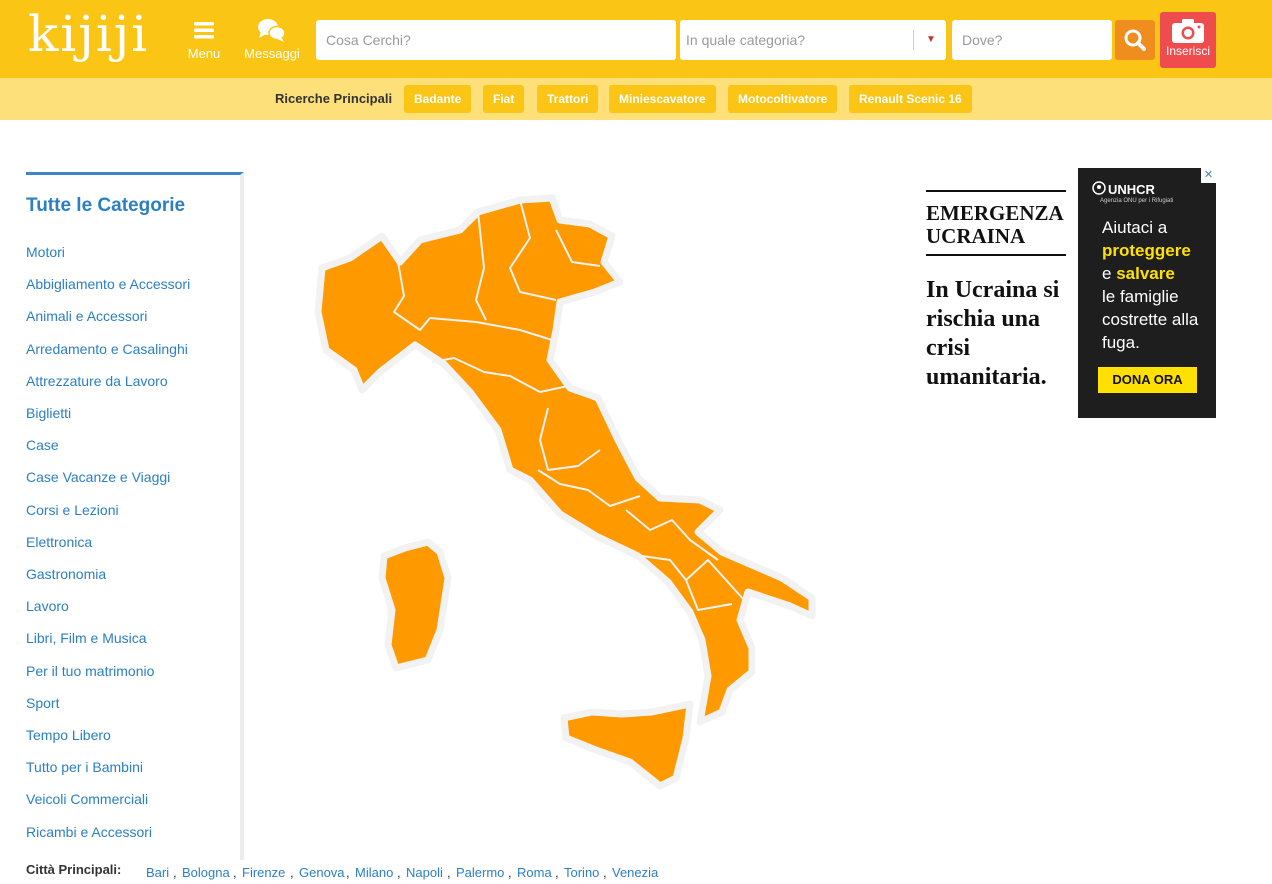  What do you see at coordinates (68, 735) in the screenshot?
I see `category-link: Tempo Libero` at bounding box center [68, 735].